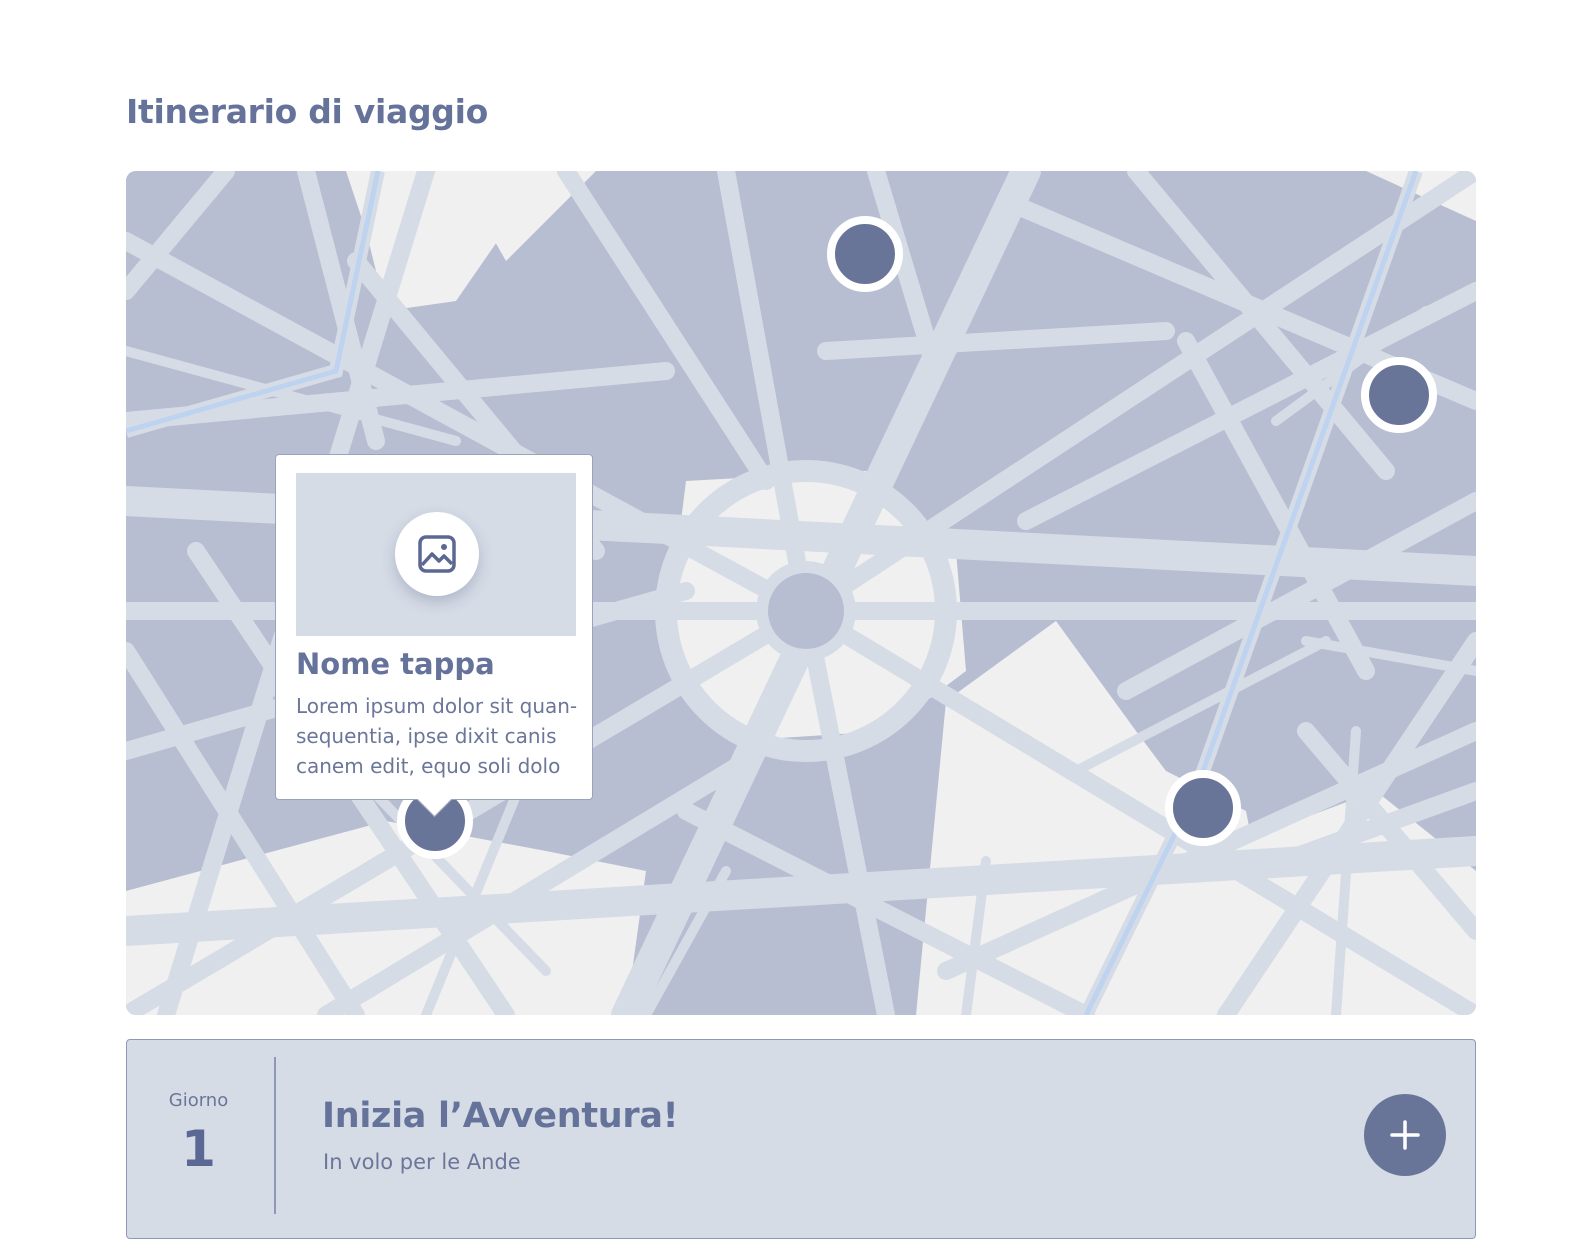 This screenshot has width=1596, height=1239. I want to click on popup-title: Nome tappa, so click(395, 664).